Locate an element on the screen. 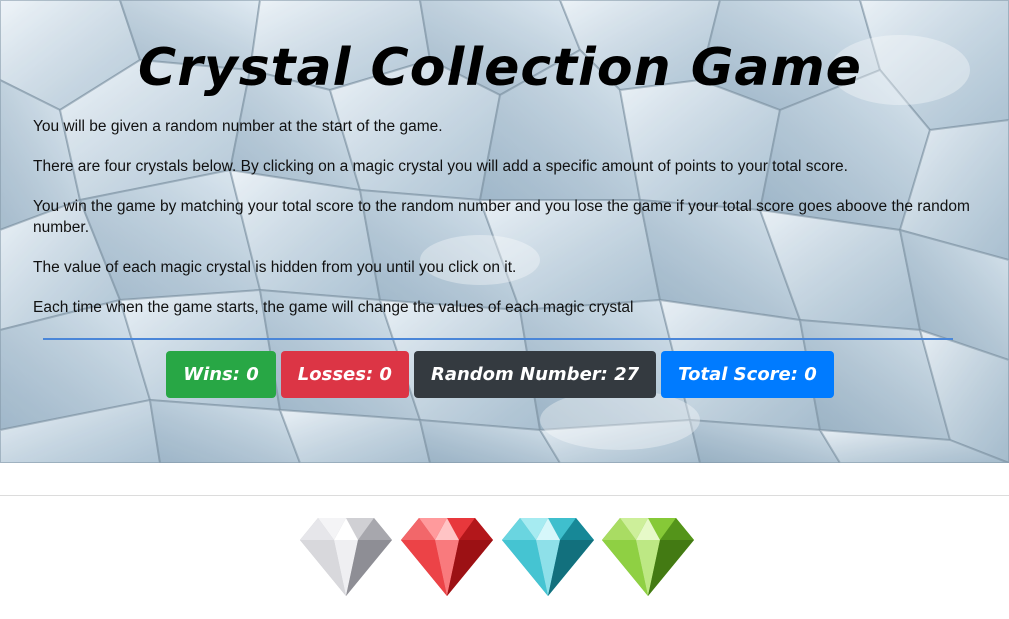  crystal-row is located at coordinates (500, 558).